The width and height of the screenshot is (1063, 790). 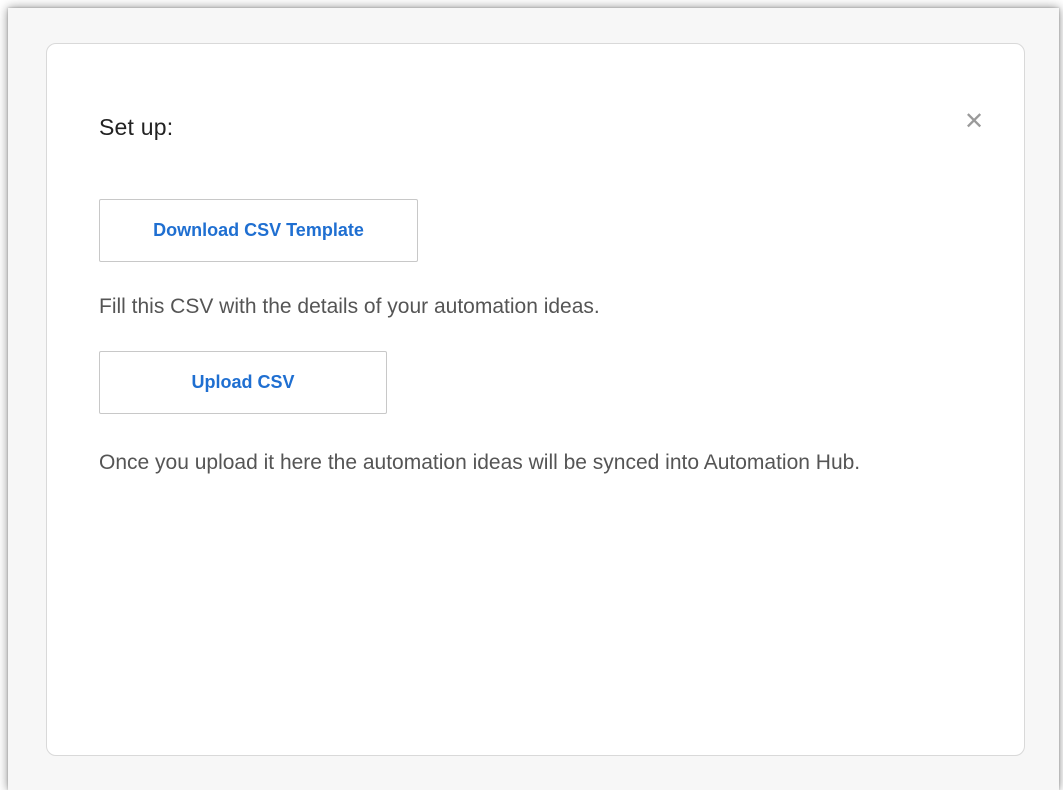 What do you see at coordinates (136, 127) in the screenshot?
I see `dialog-title: Set up:` at bounding box center [136, 127].